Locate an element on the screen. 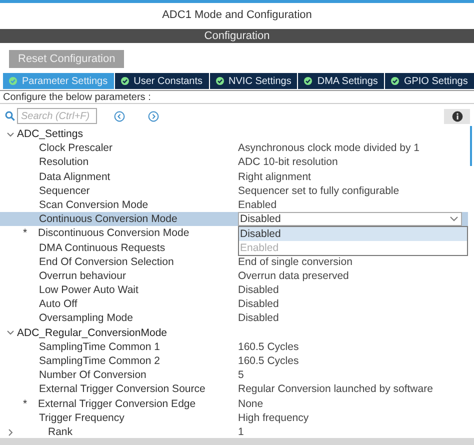  tab: NVIC Settings is located at coordinates (254, 81).